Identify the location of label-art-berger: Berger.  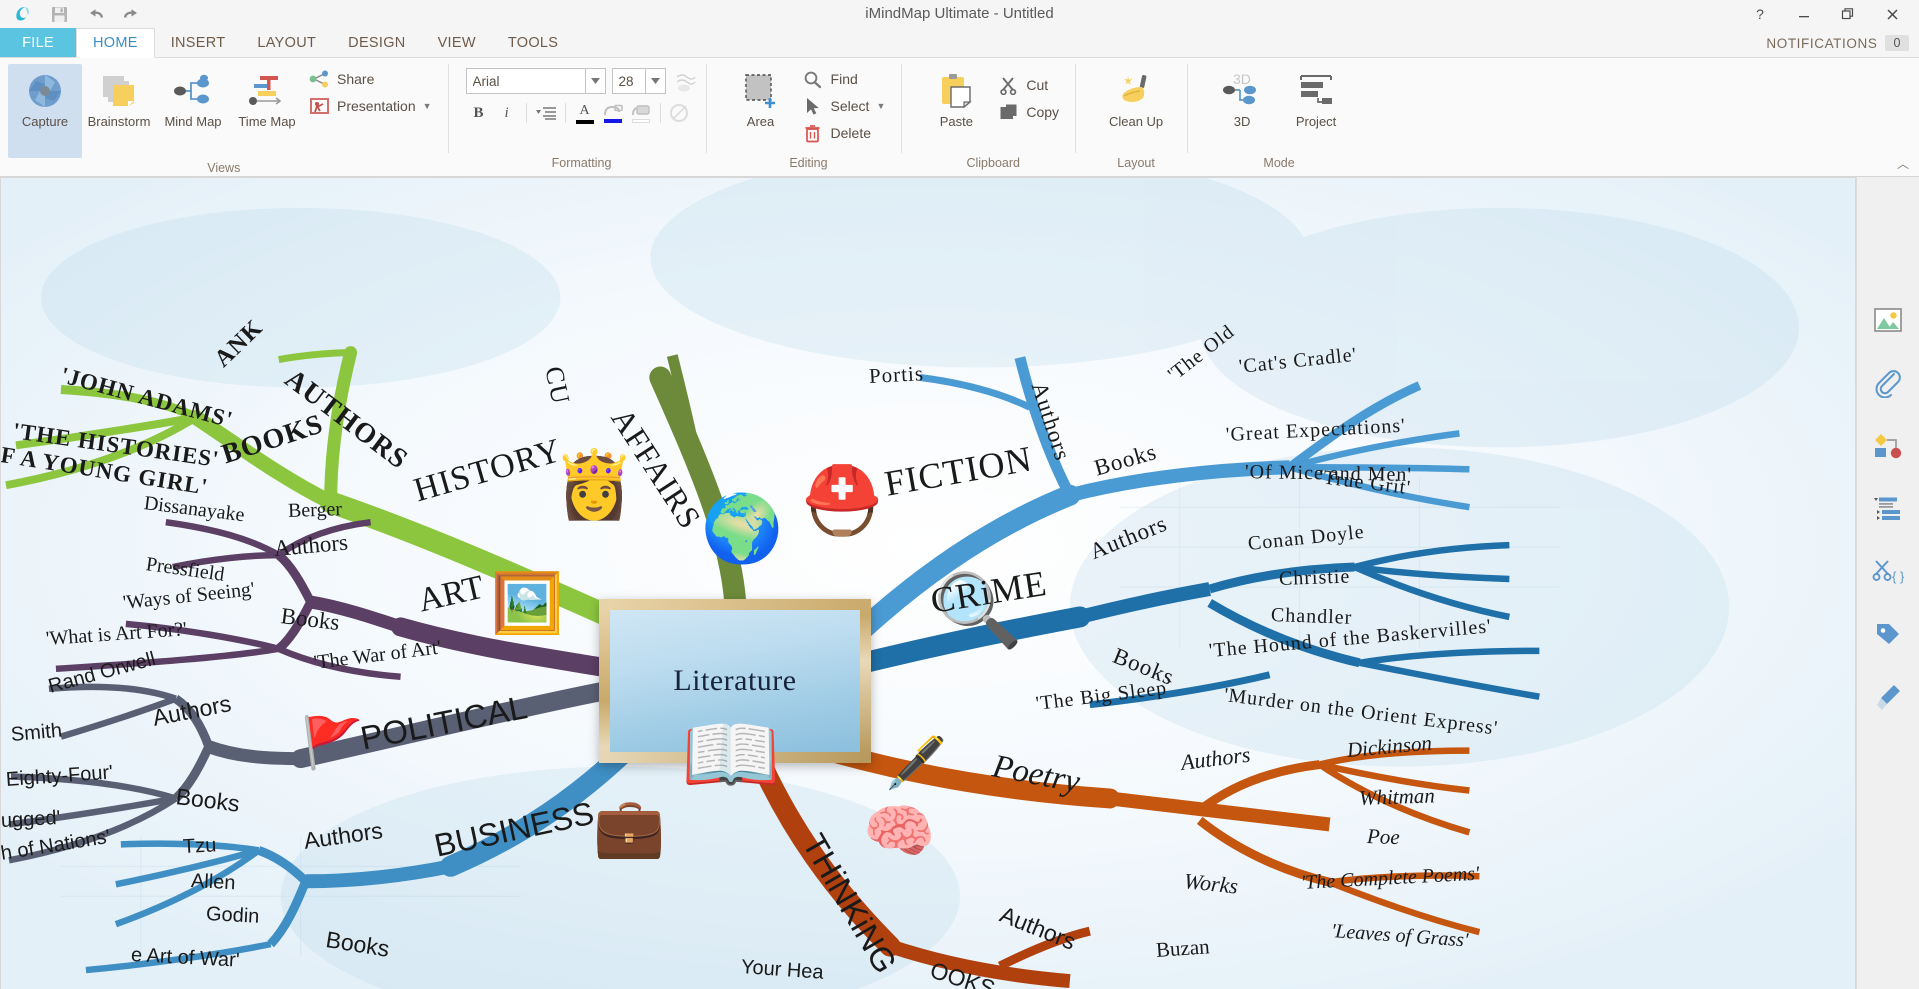
(315, 510).